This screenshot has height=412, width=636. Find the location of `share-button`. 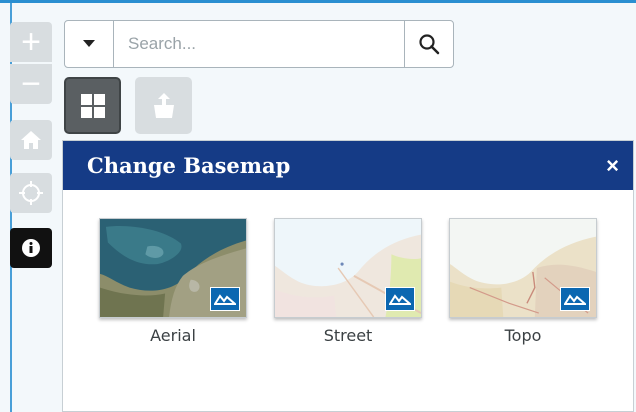

share-button is located at coordinates (163, 105).